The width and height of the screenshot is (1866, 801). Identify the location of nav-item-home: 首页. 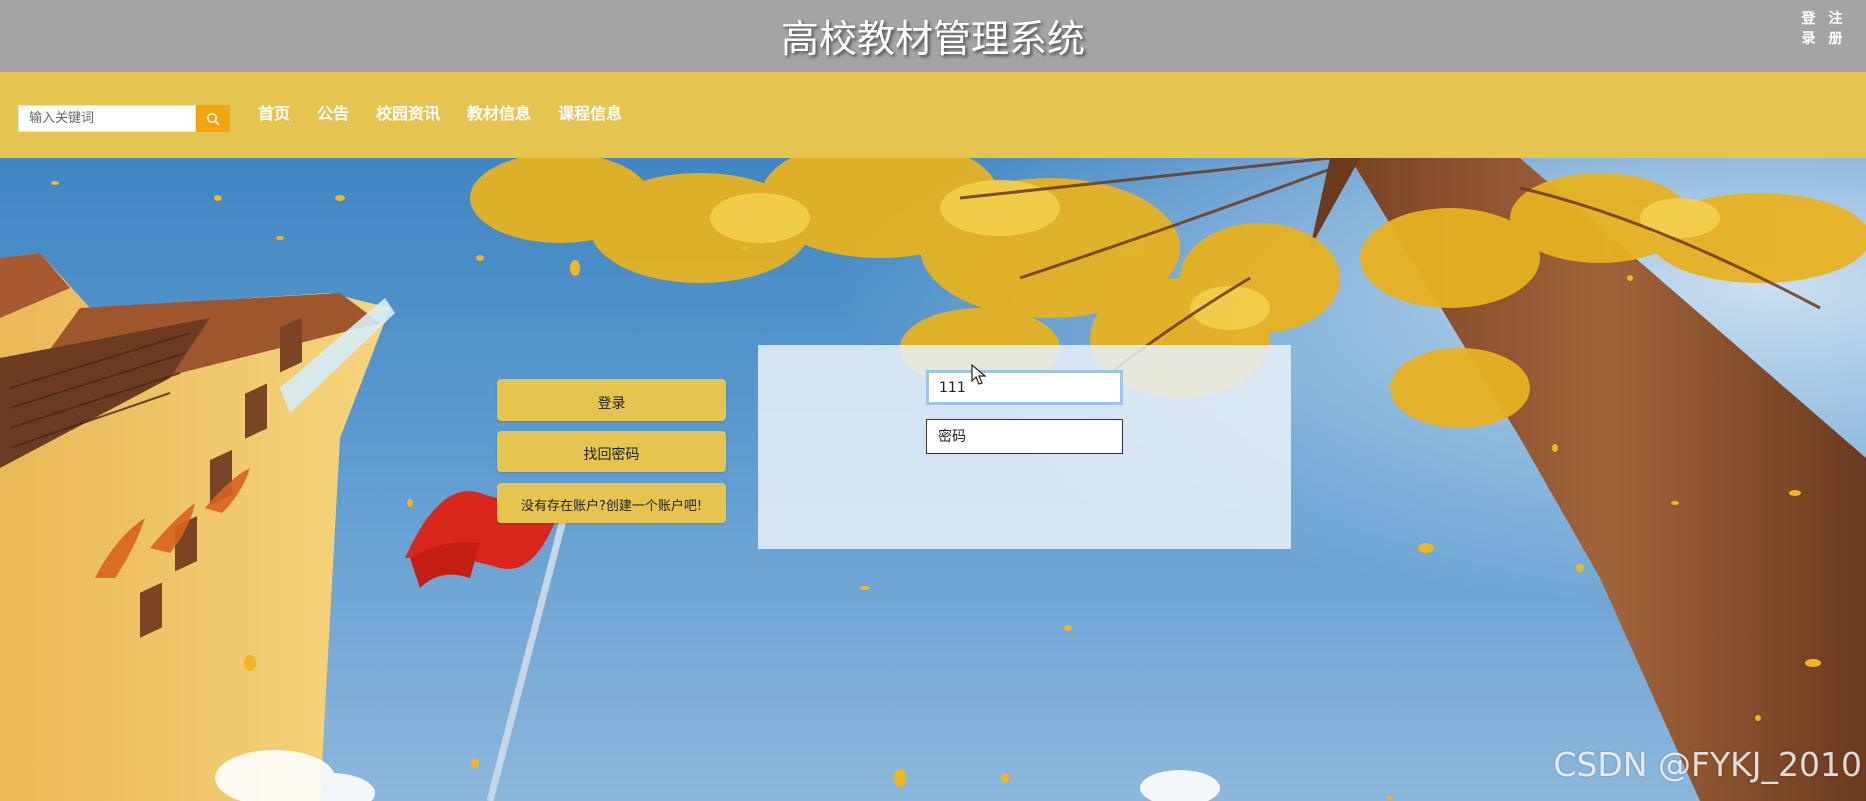
(274, 114).